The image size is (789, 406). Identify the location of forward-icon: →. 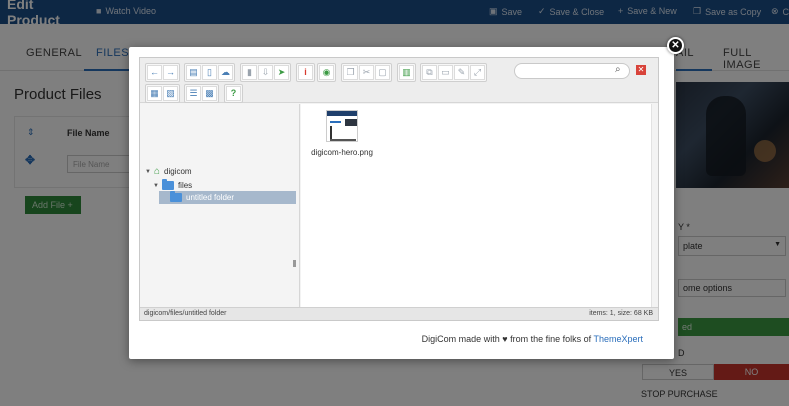
(170, 72).